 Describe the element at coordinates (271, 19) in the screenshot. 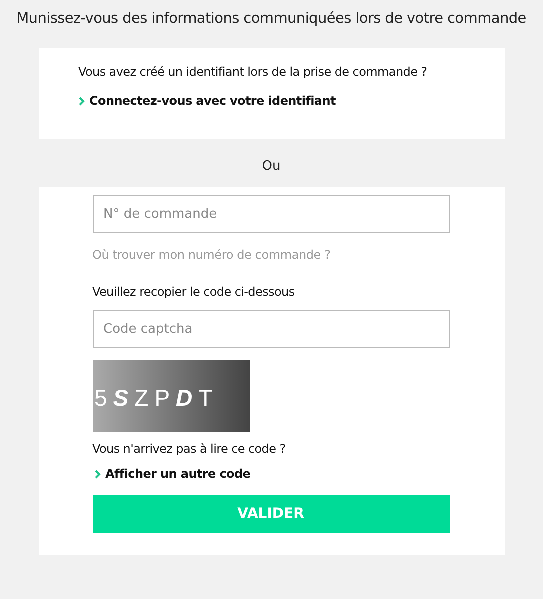

I see `page-heading: Munissez-vous des informations communiquées lors de votre commande` at that location.